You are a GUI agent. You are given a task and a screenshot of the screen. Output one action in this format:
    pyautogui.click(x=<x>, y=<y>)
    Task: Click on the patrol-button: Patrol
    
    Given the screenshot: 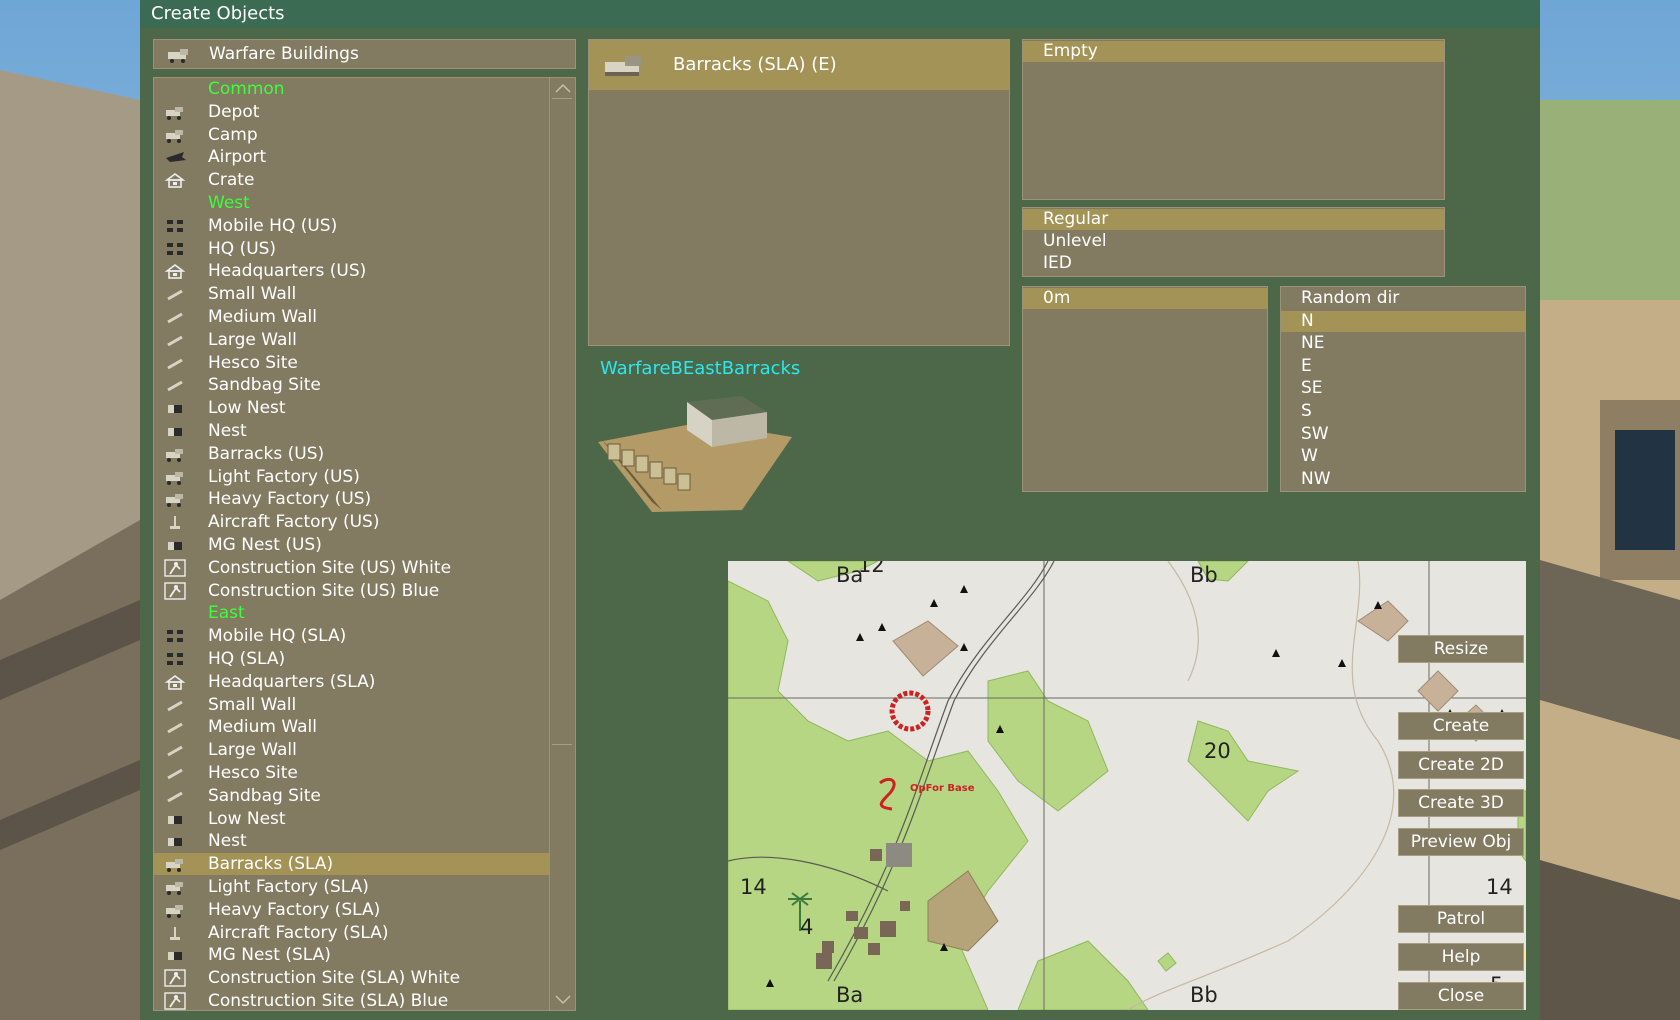 What is the action you would take?
    pyautogui.click(x=1461, y=919)
    